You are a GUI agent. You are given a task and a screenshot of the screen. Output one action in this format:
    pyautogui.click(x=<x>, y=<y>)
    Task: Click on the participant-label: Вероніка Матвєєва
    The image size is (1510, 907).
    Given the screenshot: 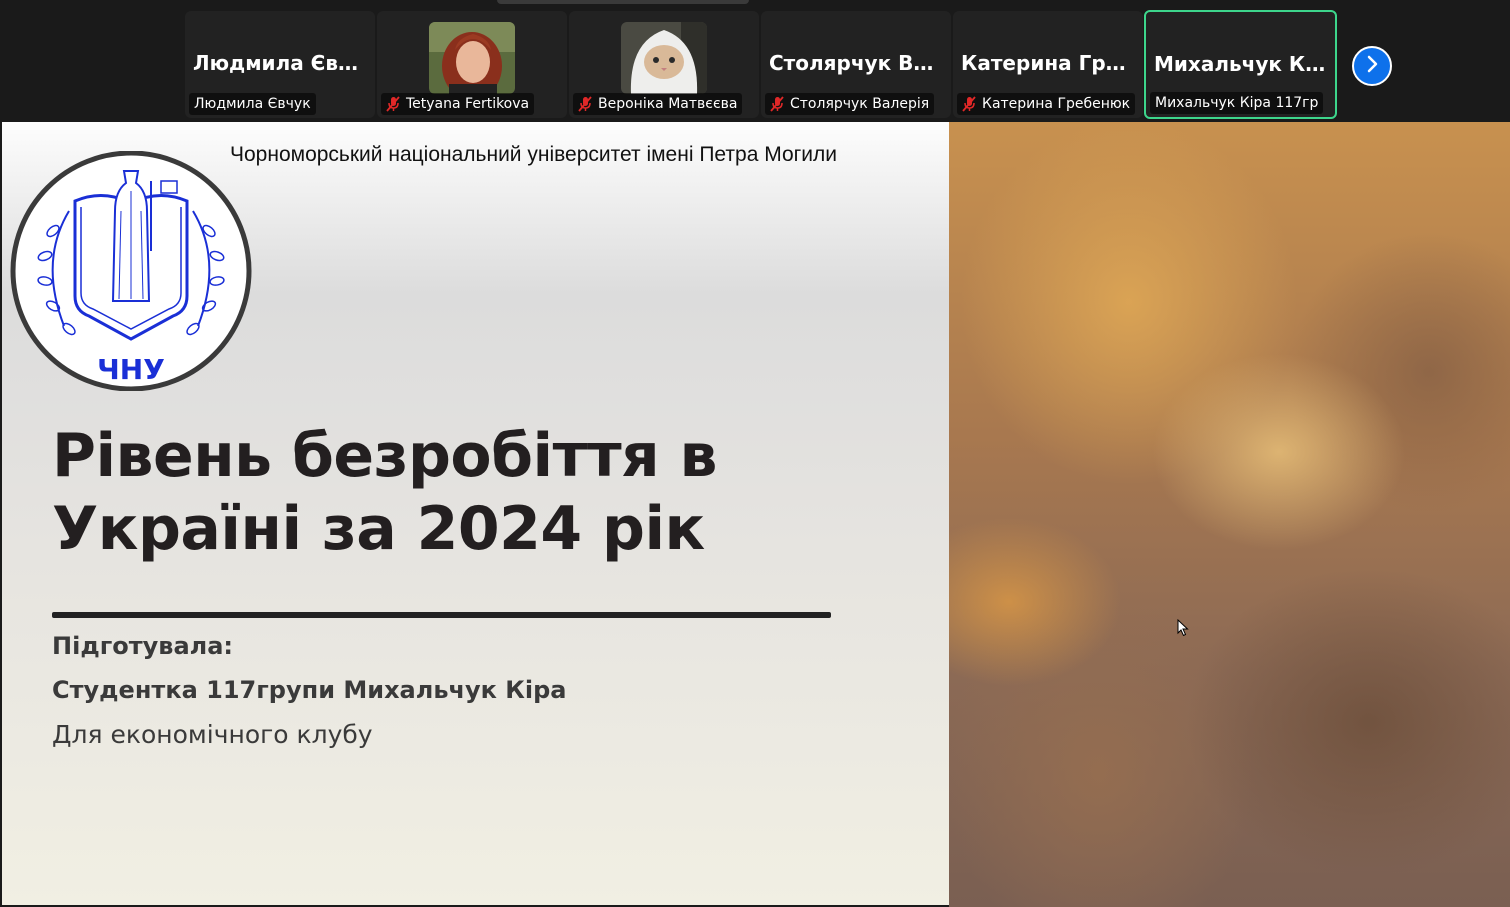 What is the action you would take?
    pyautogui.click(x=658, y=104)
    